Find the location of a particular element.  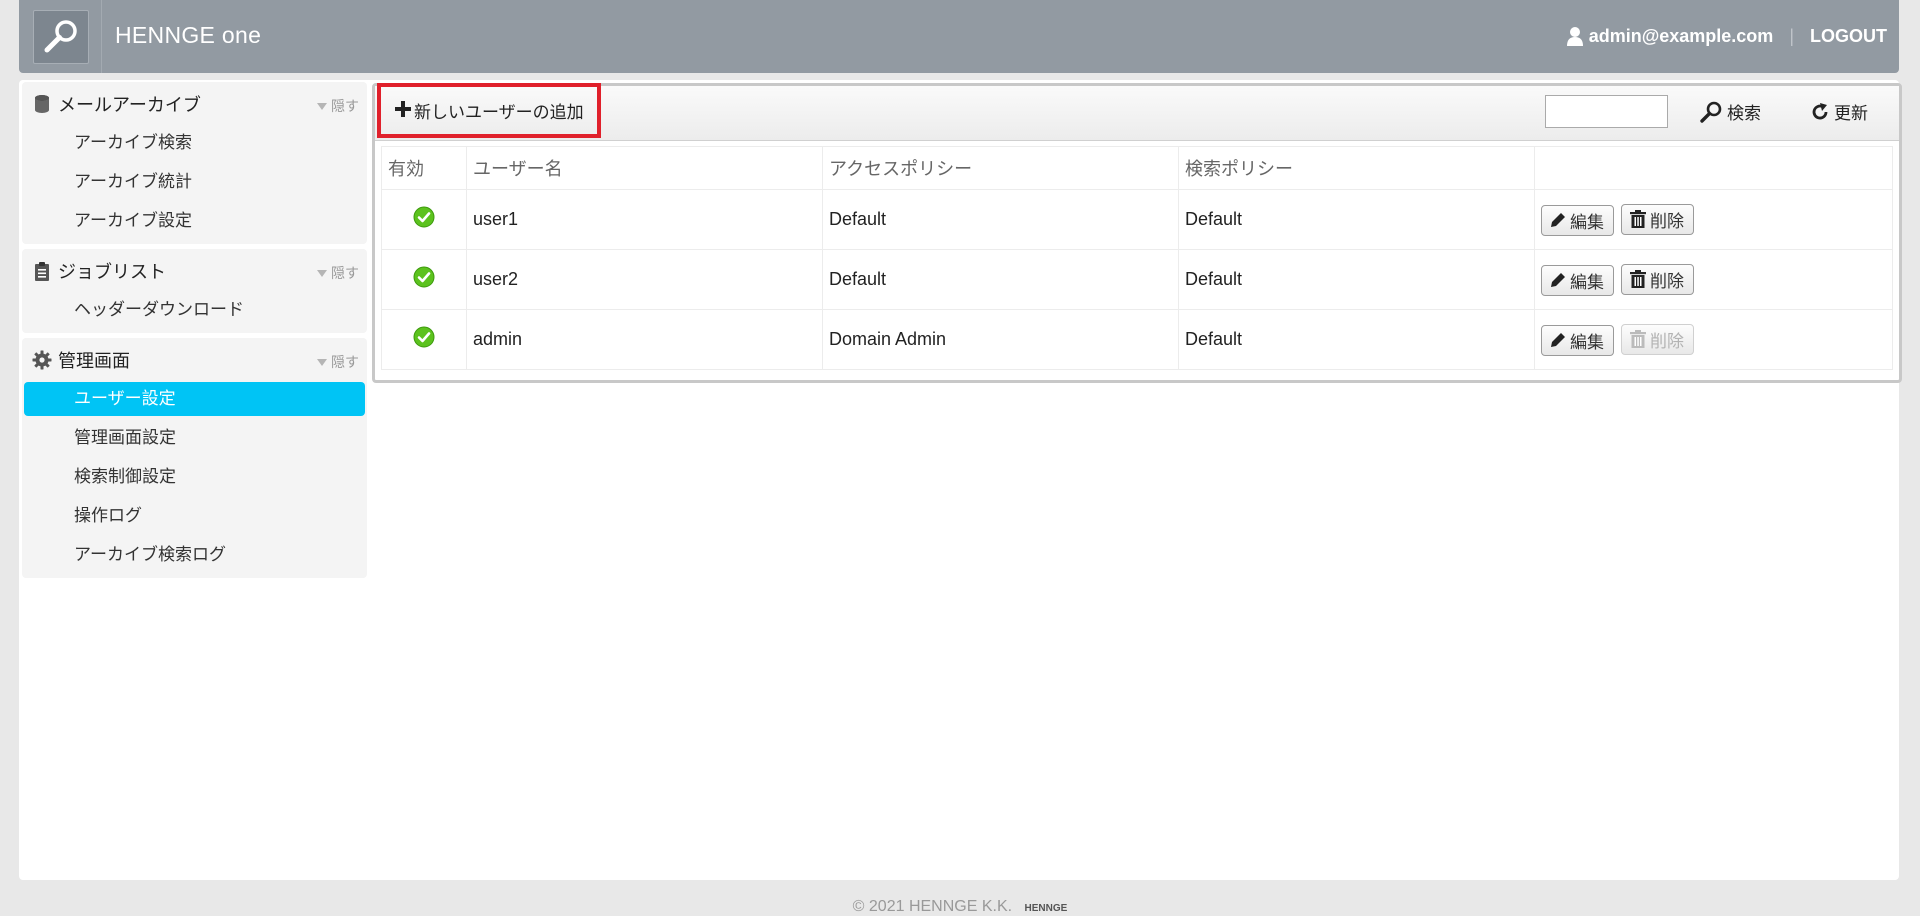

app-logo is located at coordinates (61, 37).